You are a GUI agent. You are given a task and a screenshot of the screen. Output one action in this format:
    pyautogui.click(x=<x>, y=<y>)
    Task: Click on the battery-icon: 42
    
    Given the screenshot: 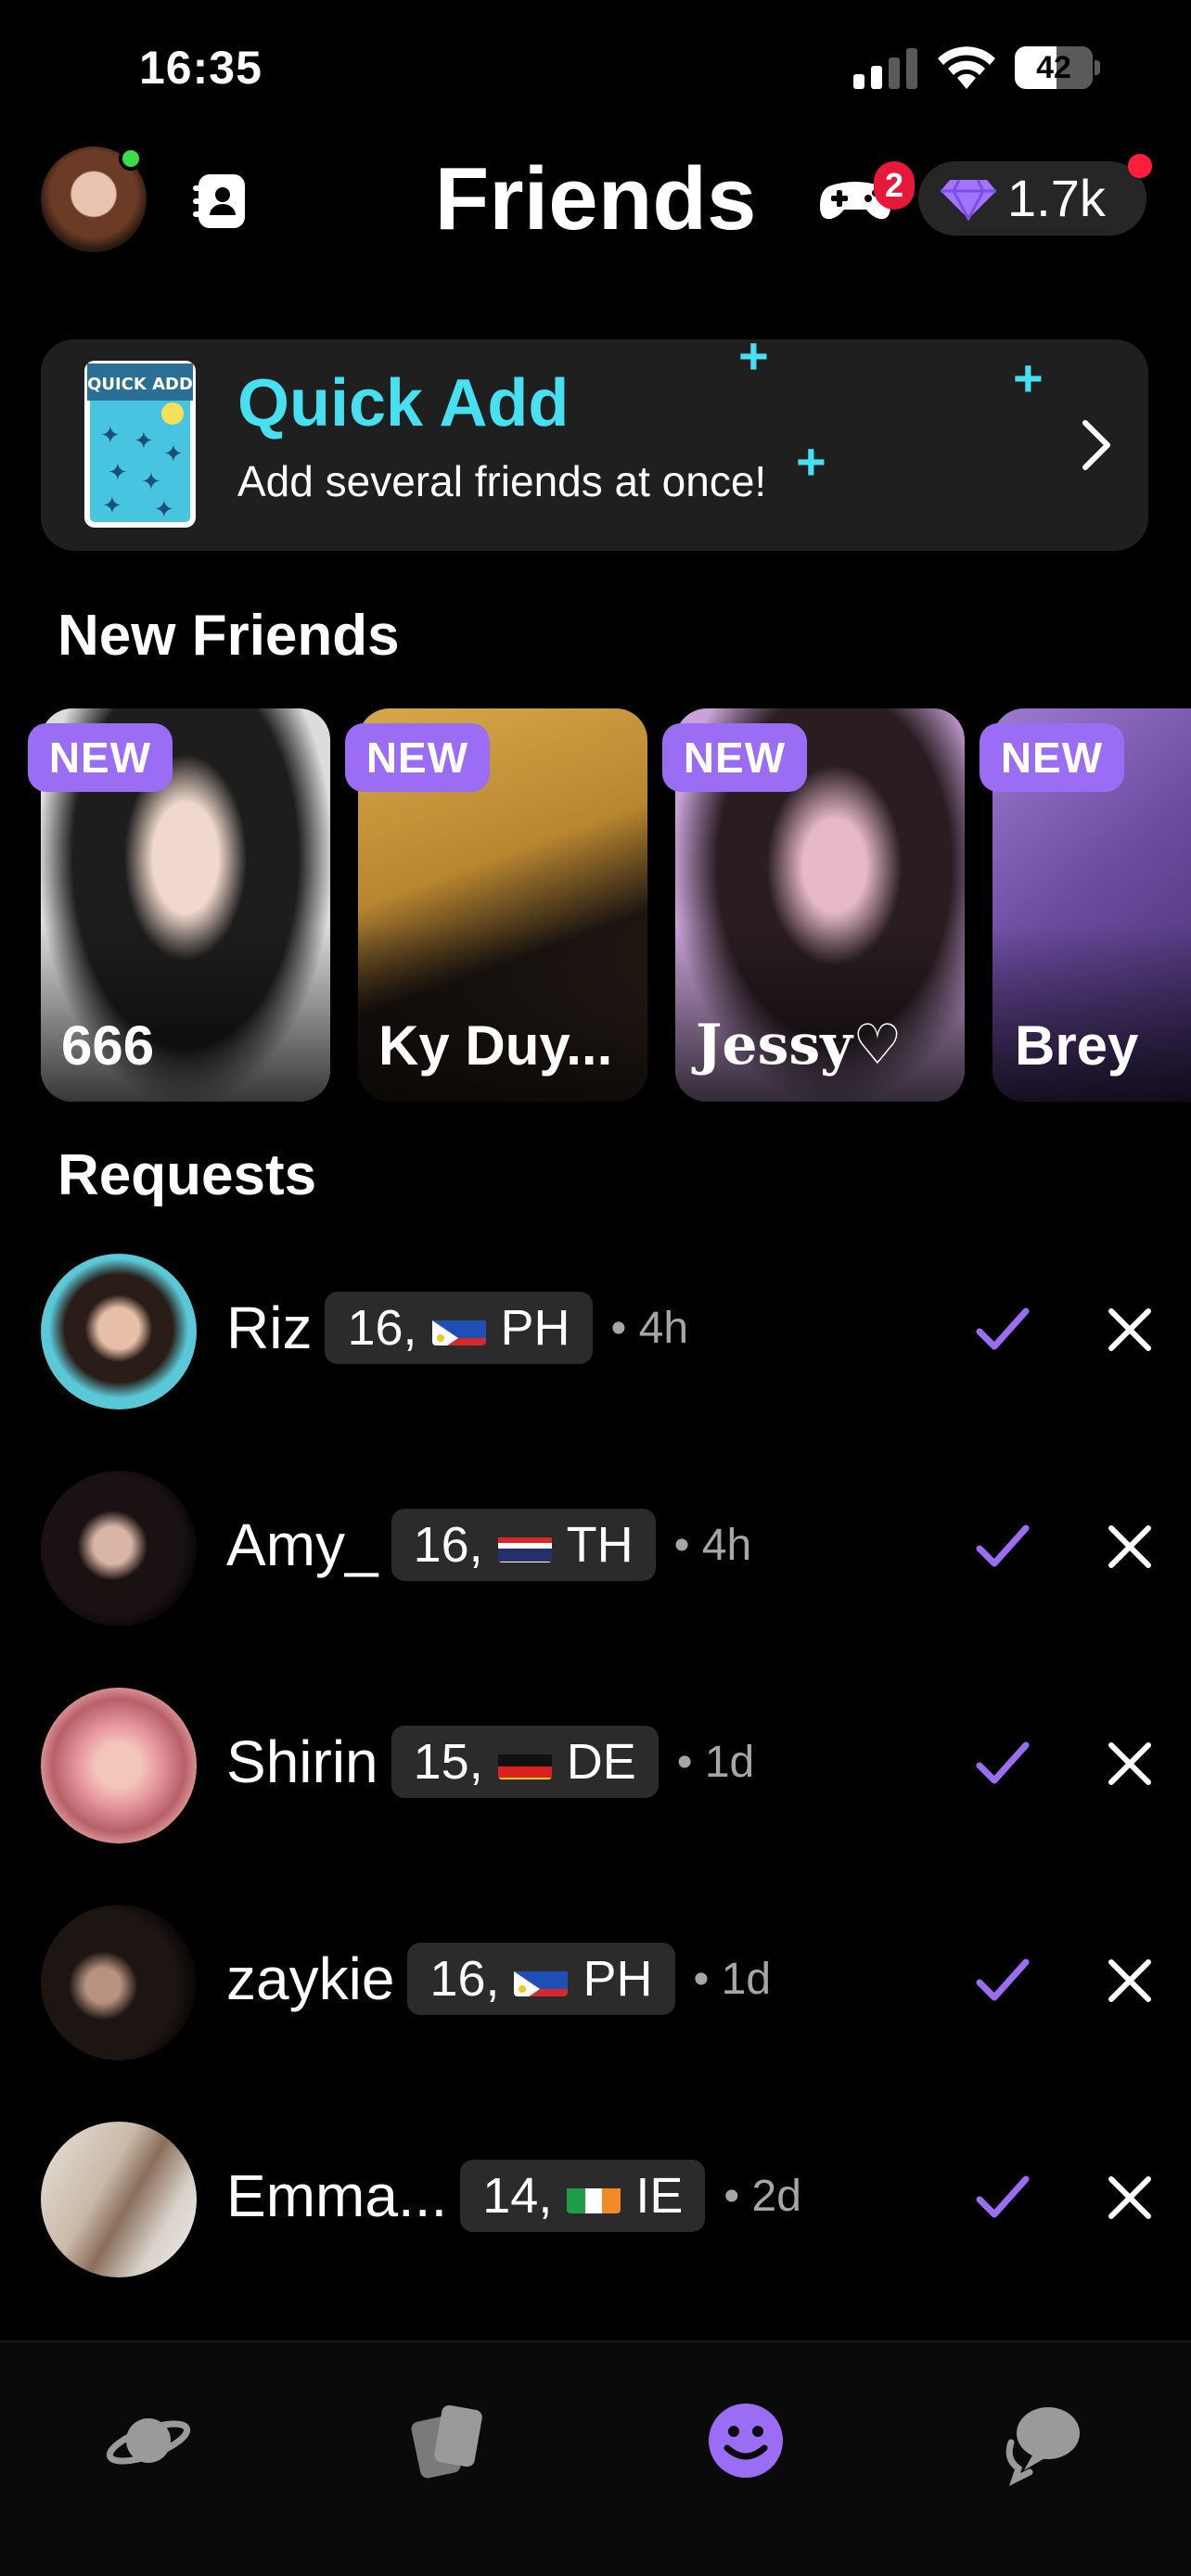 What is the action you would take?
    pyautogui.click(x=1058, y=67)
    